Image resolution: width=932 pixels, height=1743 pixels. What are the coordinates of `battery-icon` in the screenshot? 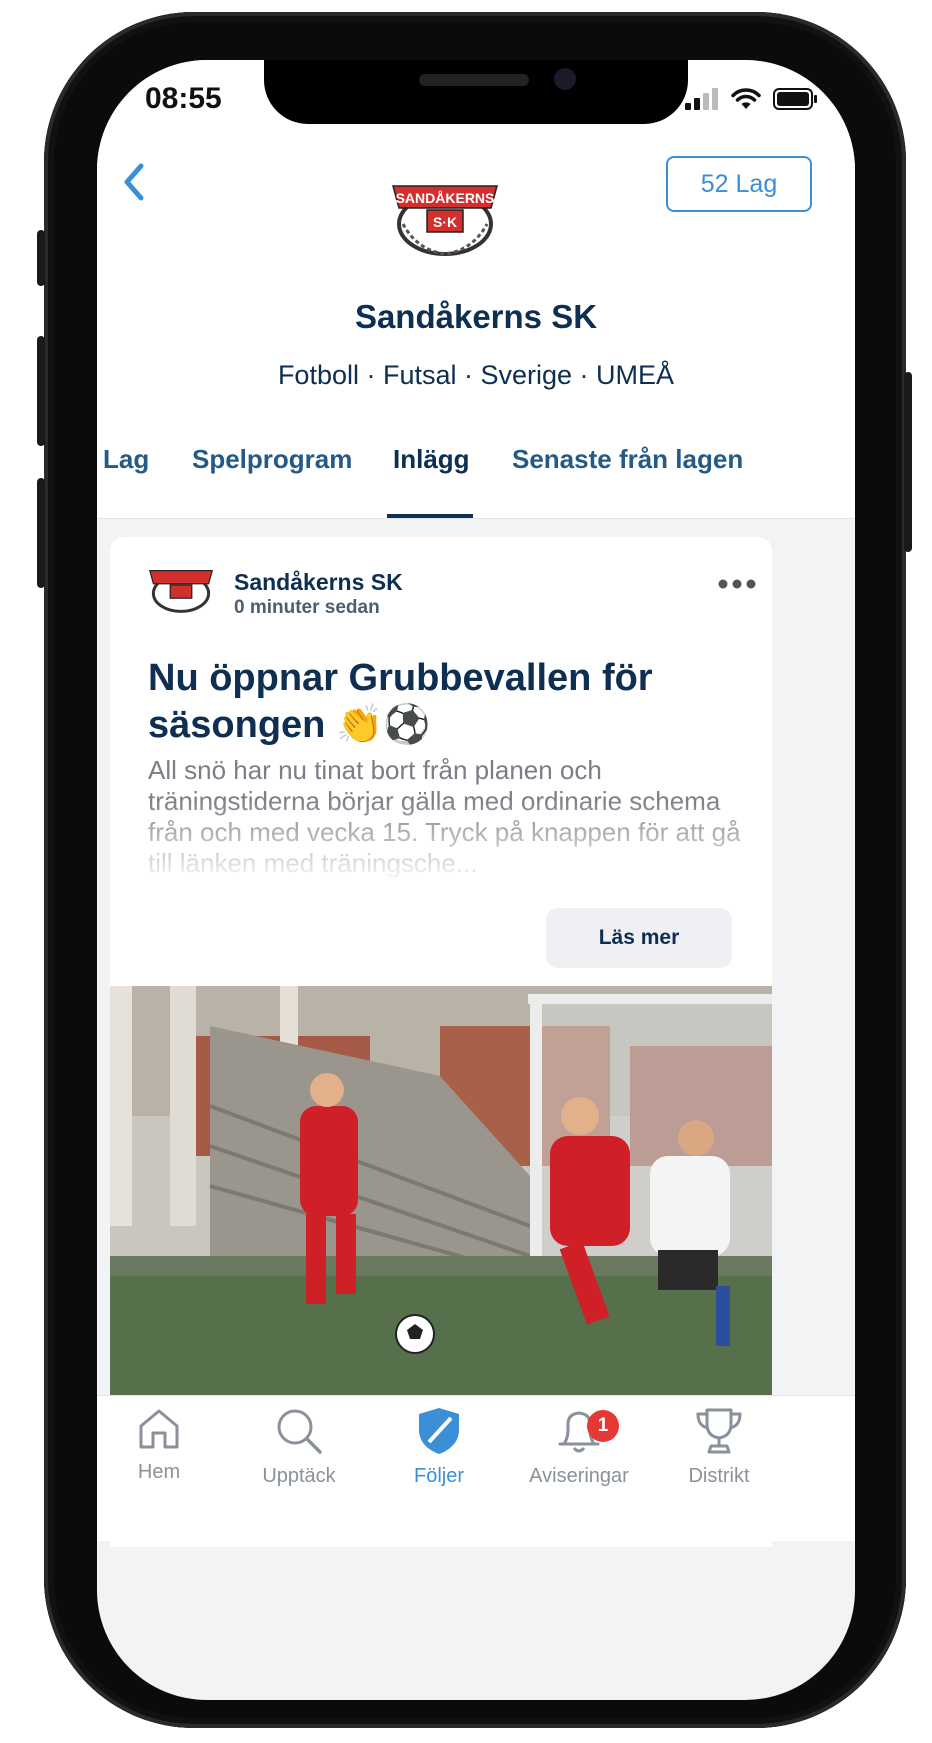 It's located at (795, 99).